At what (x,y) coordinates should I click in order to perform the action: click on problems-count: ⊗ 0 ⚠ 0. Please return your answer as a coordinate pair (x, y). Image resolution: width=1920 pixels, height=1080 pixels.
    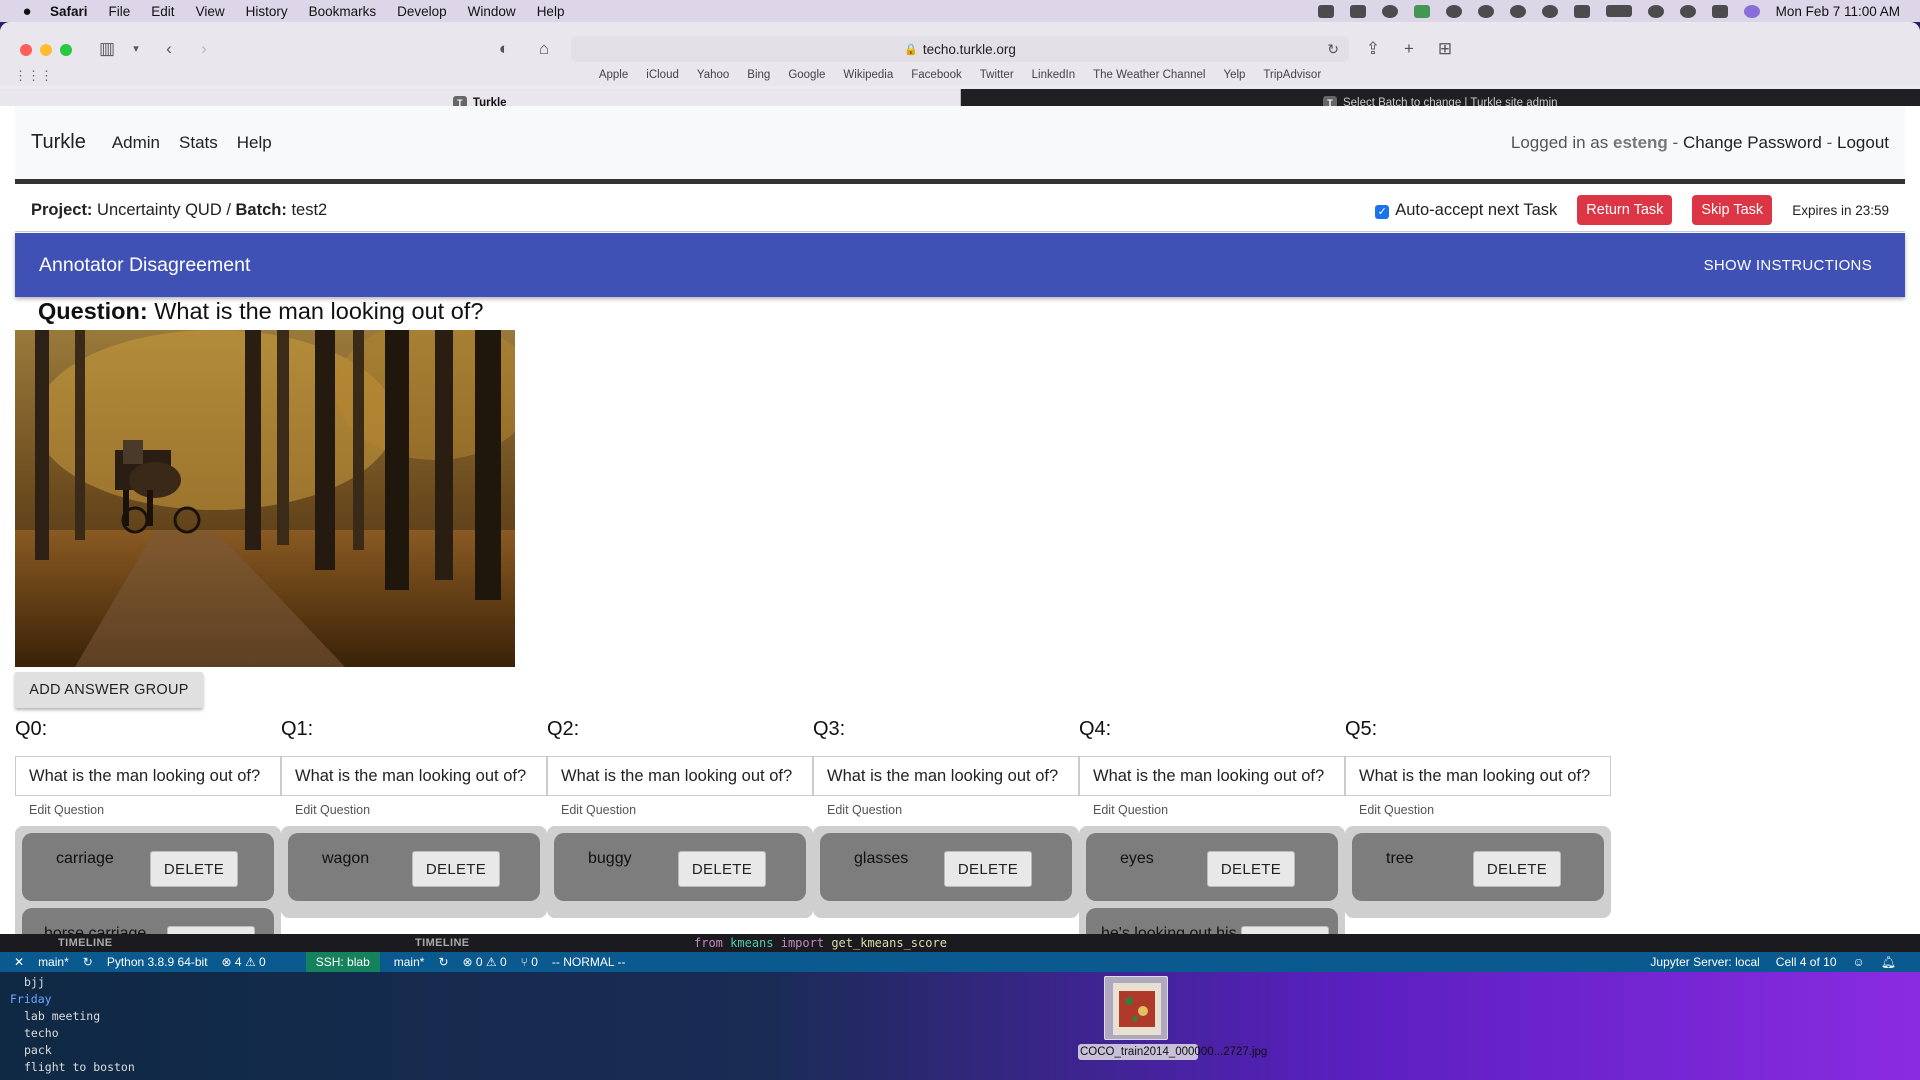
    Looking at the image, I should click on (485, 962).